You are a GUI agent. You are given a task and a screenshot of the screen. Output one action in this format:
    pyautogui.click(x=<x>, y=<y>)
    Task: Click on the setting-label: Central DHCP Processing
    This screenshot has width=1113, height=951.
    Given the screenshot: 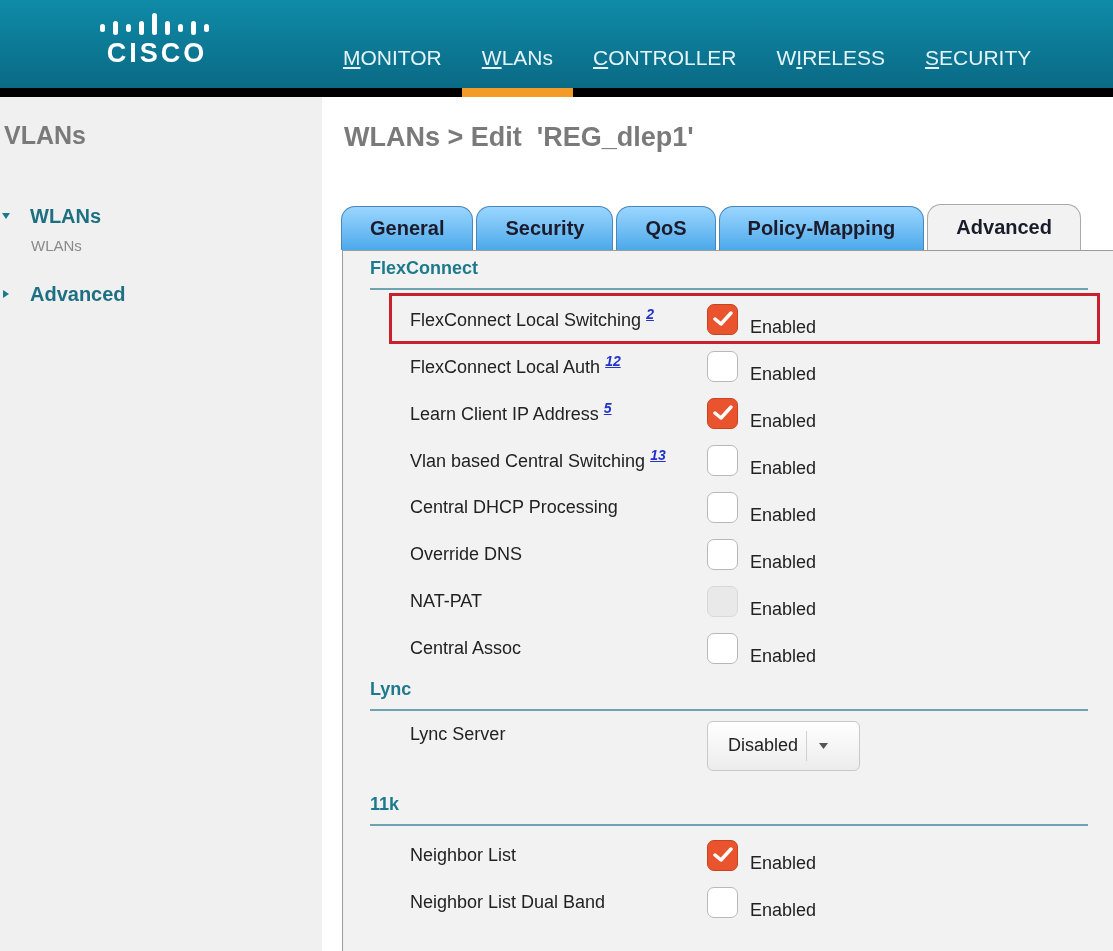 What is the action you would take?
    pyautogui.click(x=514, y=507)
    